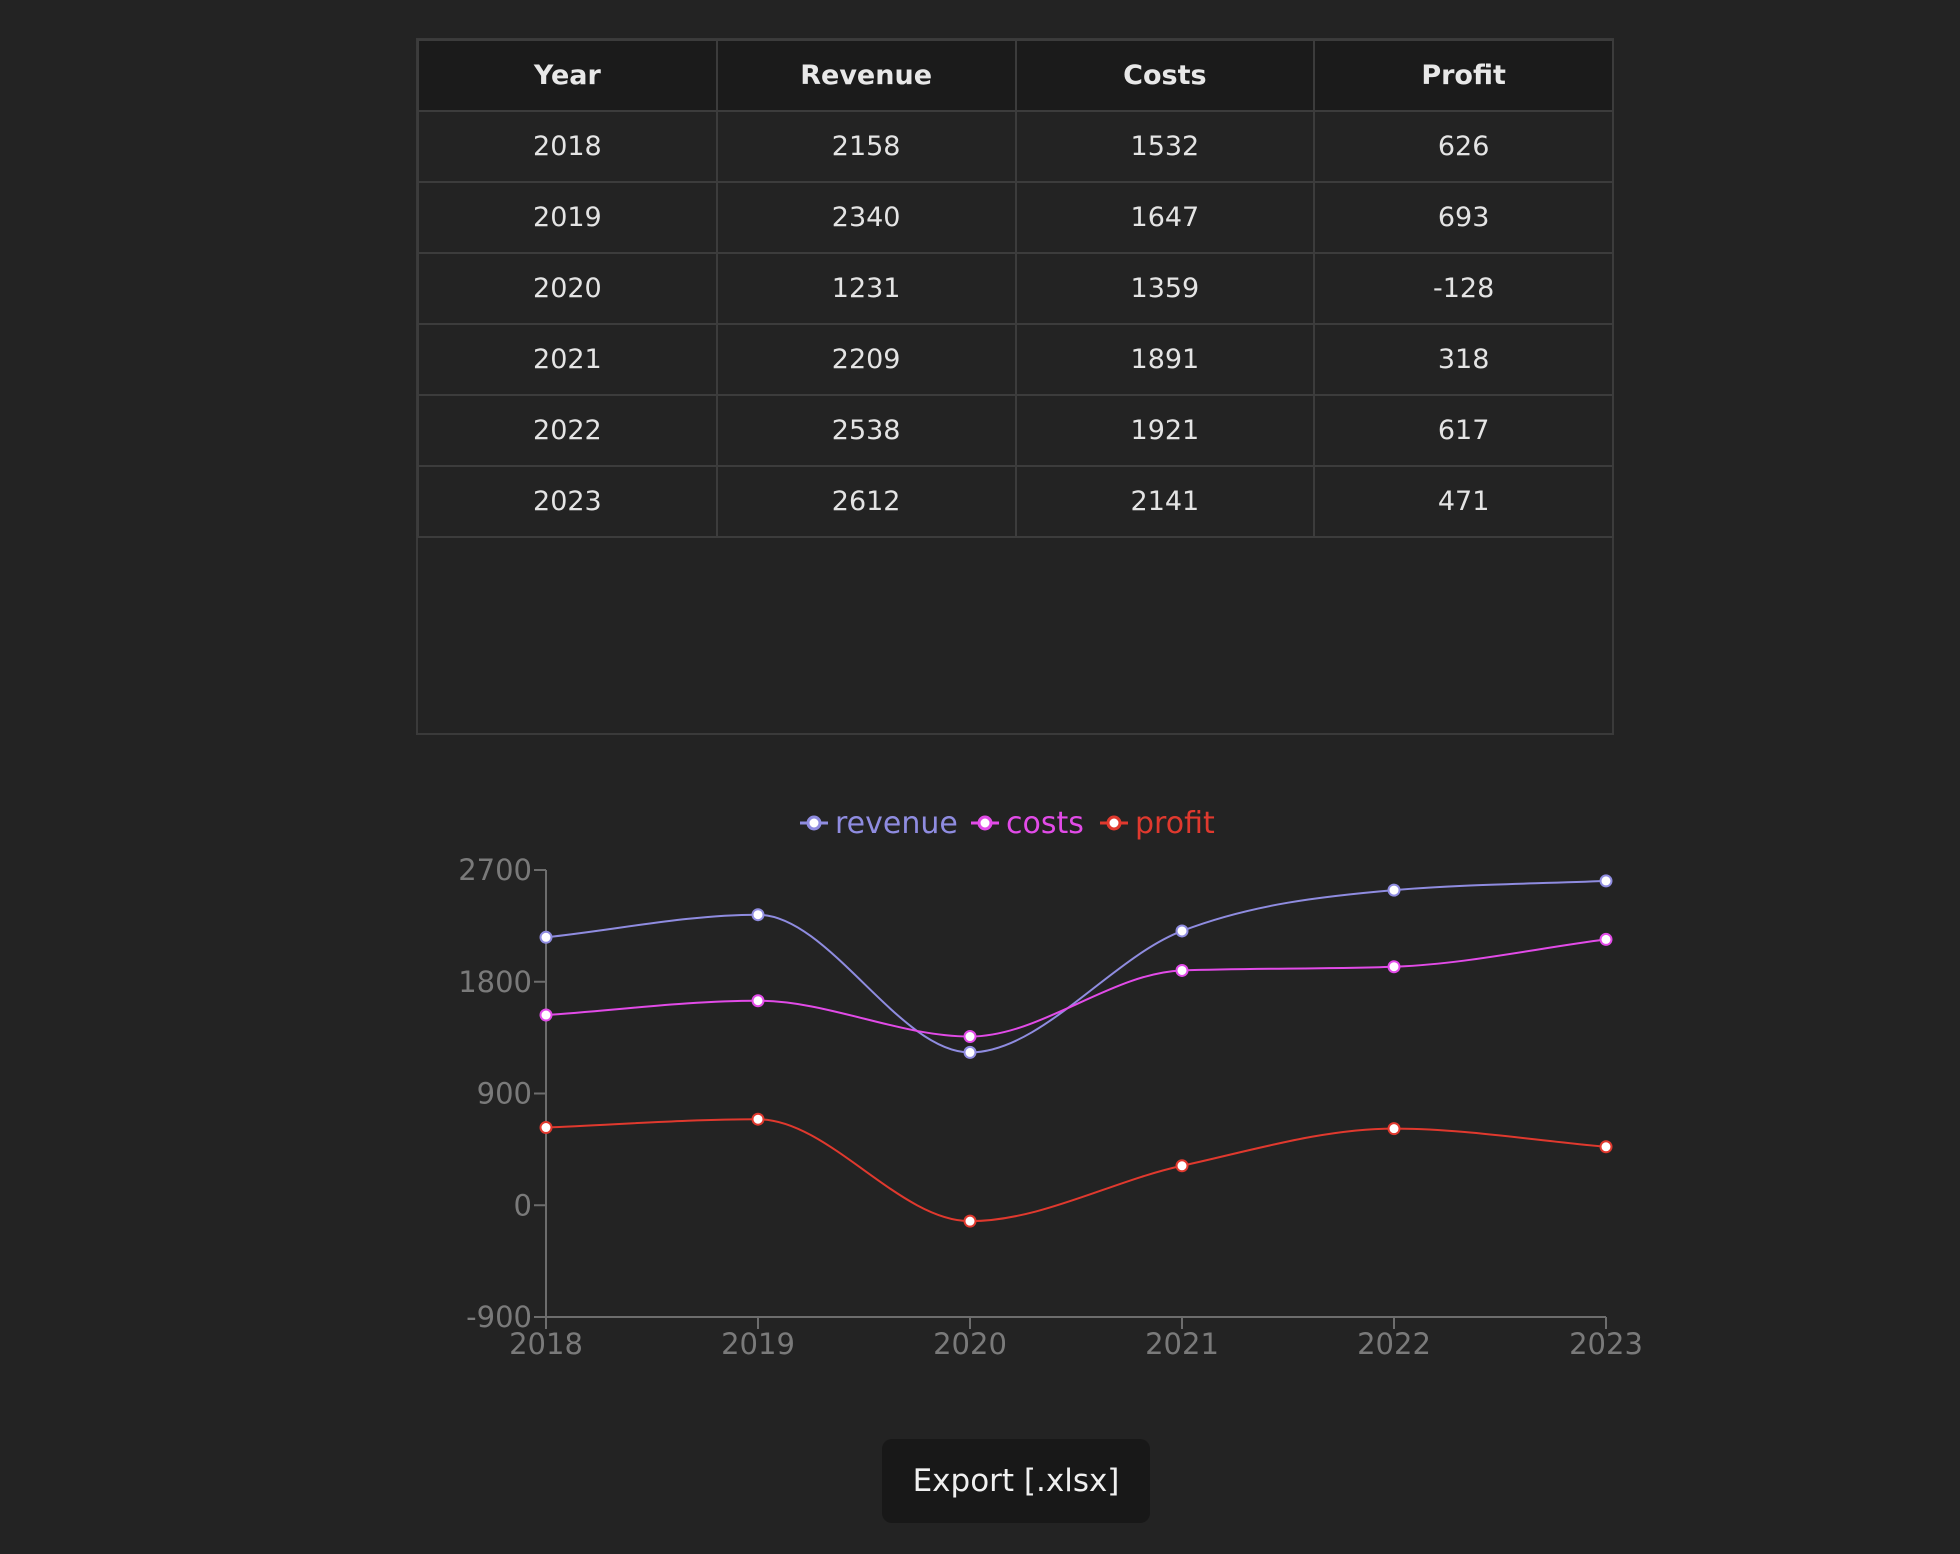 Image resolution: width=1960 pixels, height=1554 pixels. What do you see at coordinates (866, 359) in the screenshot?
I see `cell-revenue: 2209` at bounding box center [866, 359].